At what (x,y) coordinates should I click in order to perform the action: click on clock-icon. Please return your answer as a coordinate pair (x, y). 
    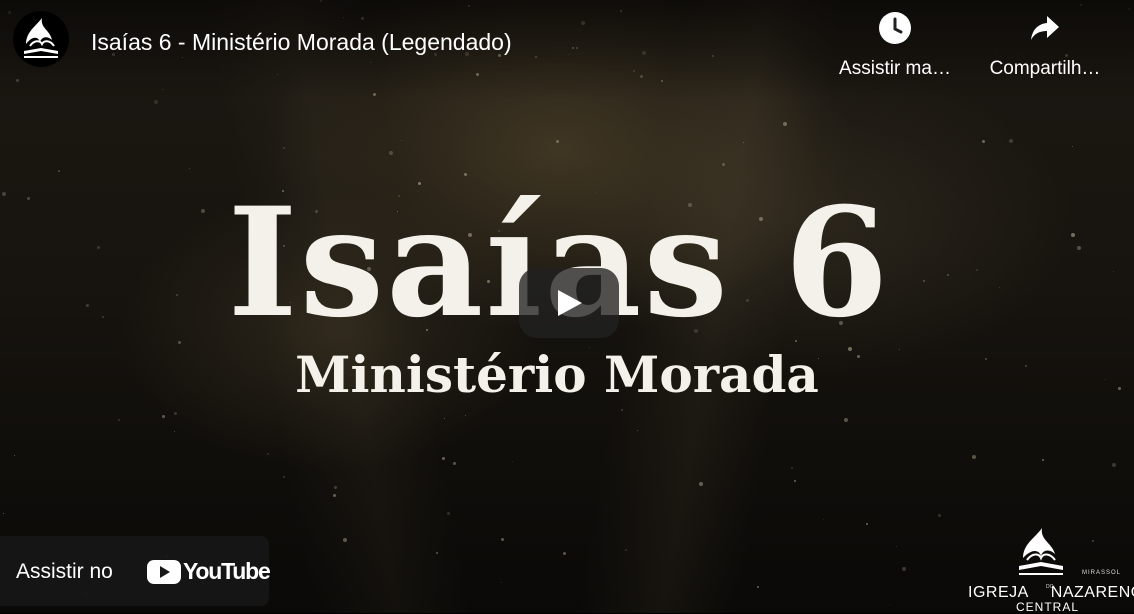
    Looking at the image, I should click on (895, 28).